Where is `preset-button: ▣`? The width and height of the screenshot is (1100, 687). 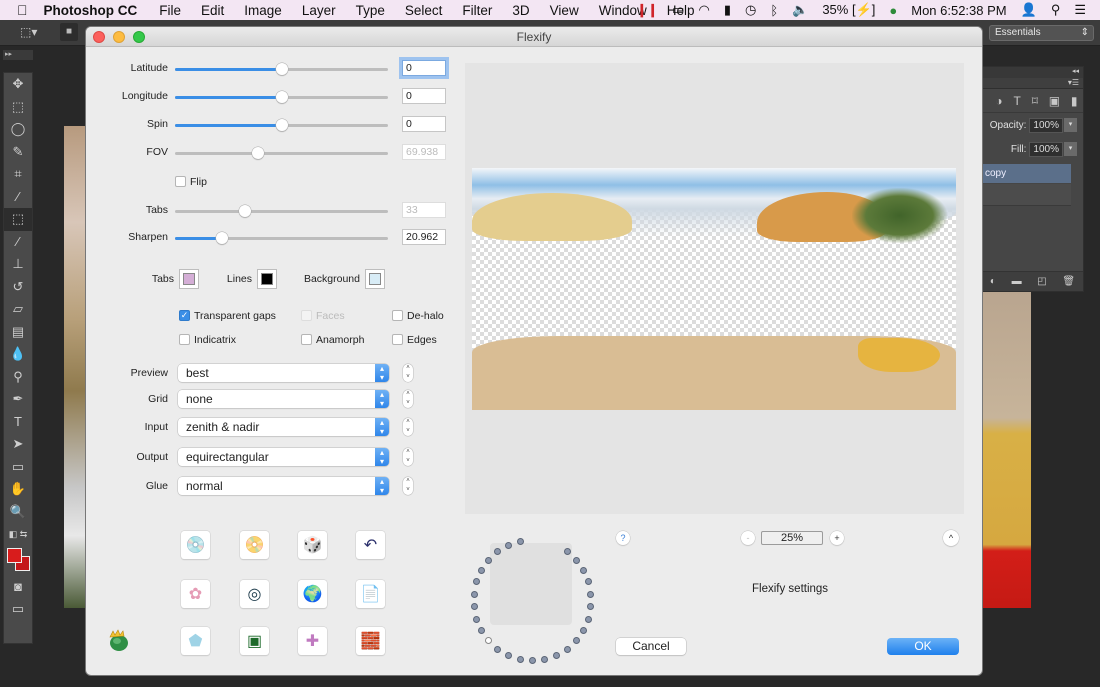
preset-button: ▣ is located at coordinates (254, 641).